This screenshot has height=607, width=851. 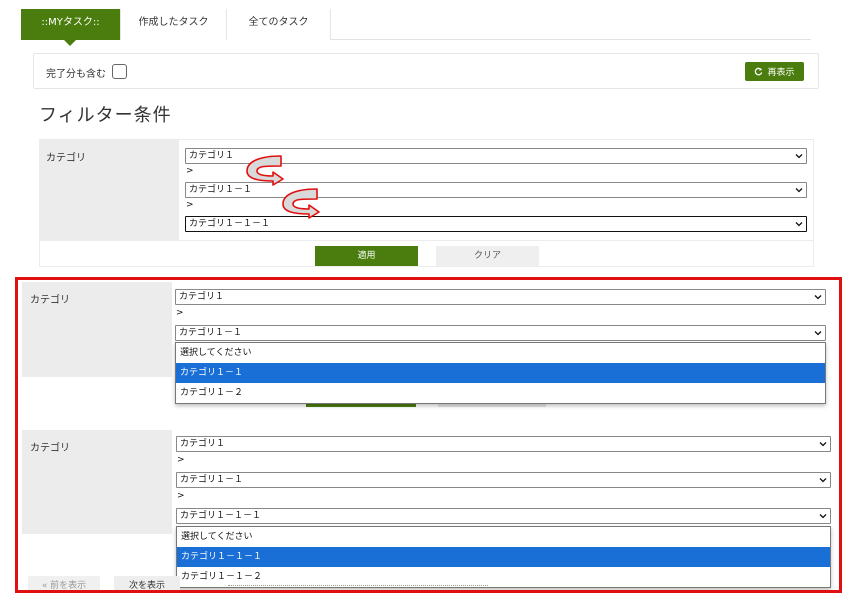 What do you see at coordinates (500, 393) in the screenshot?
I see `dropdown-option: カテゴリ１－２` at bounding box center [500, 393].